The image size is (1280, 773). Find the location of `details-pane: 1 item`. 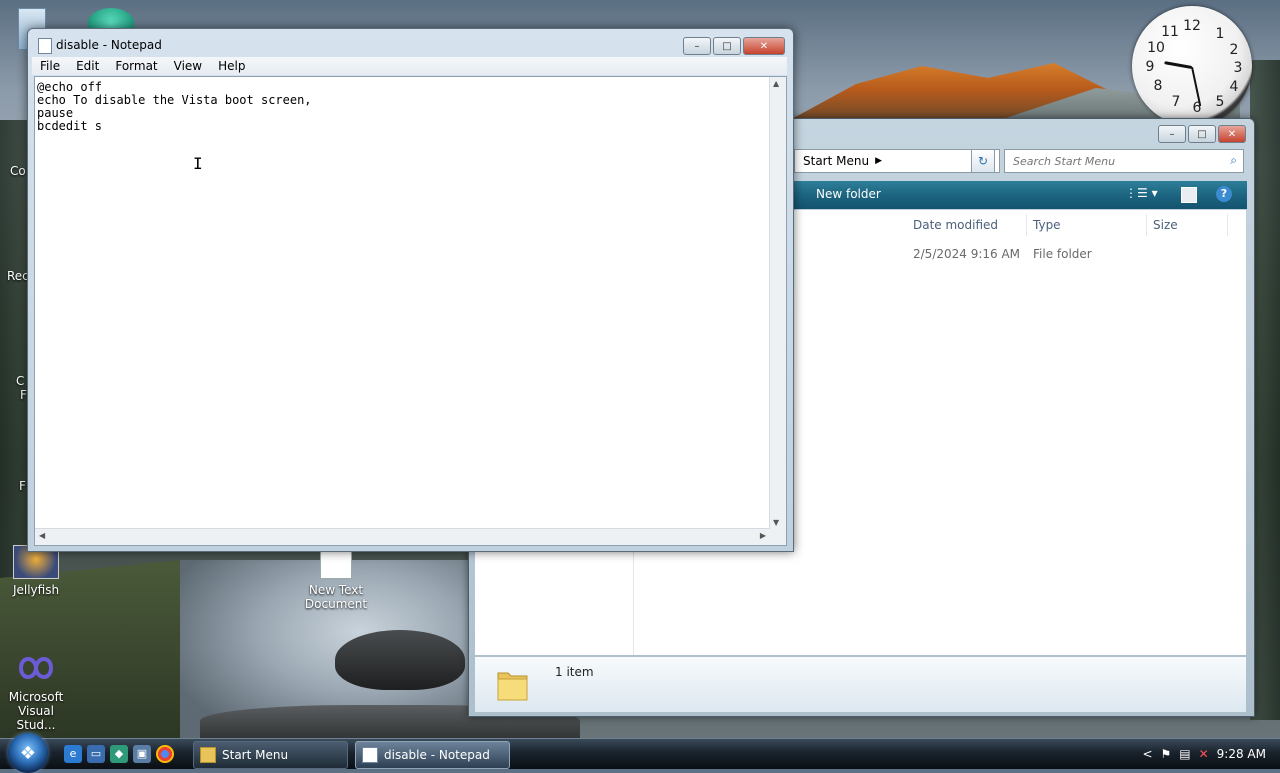

details-pane: 1 item is located at coordinates (860, 684).